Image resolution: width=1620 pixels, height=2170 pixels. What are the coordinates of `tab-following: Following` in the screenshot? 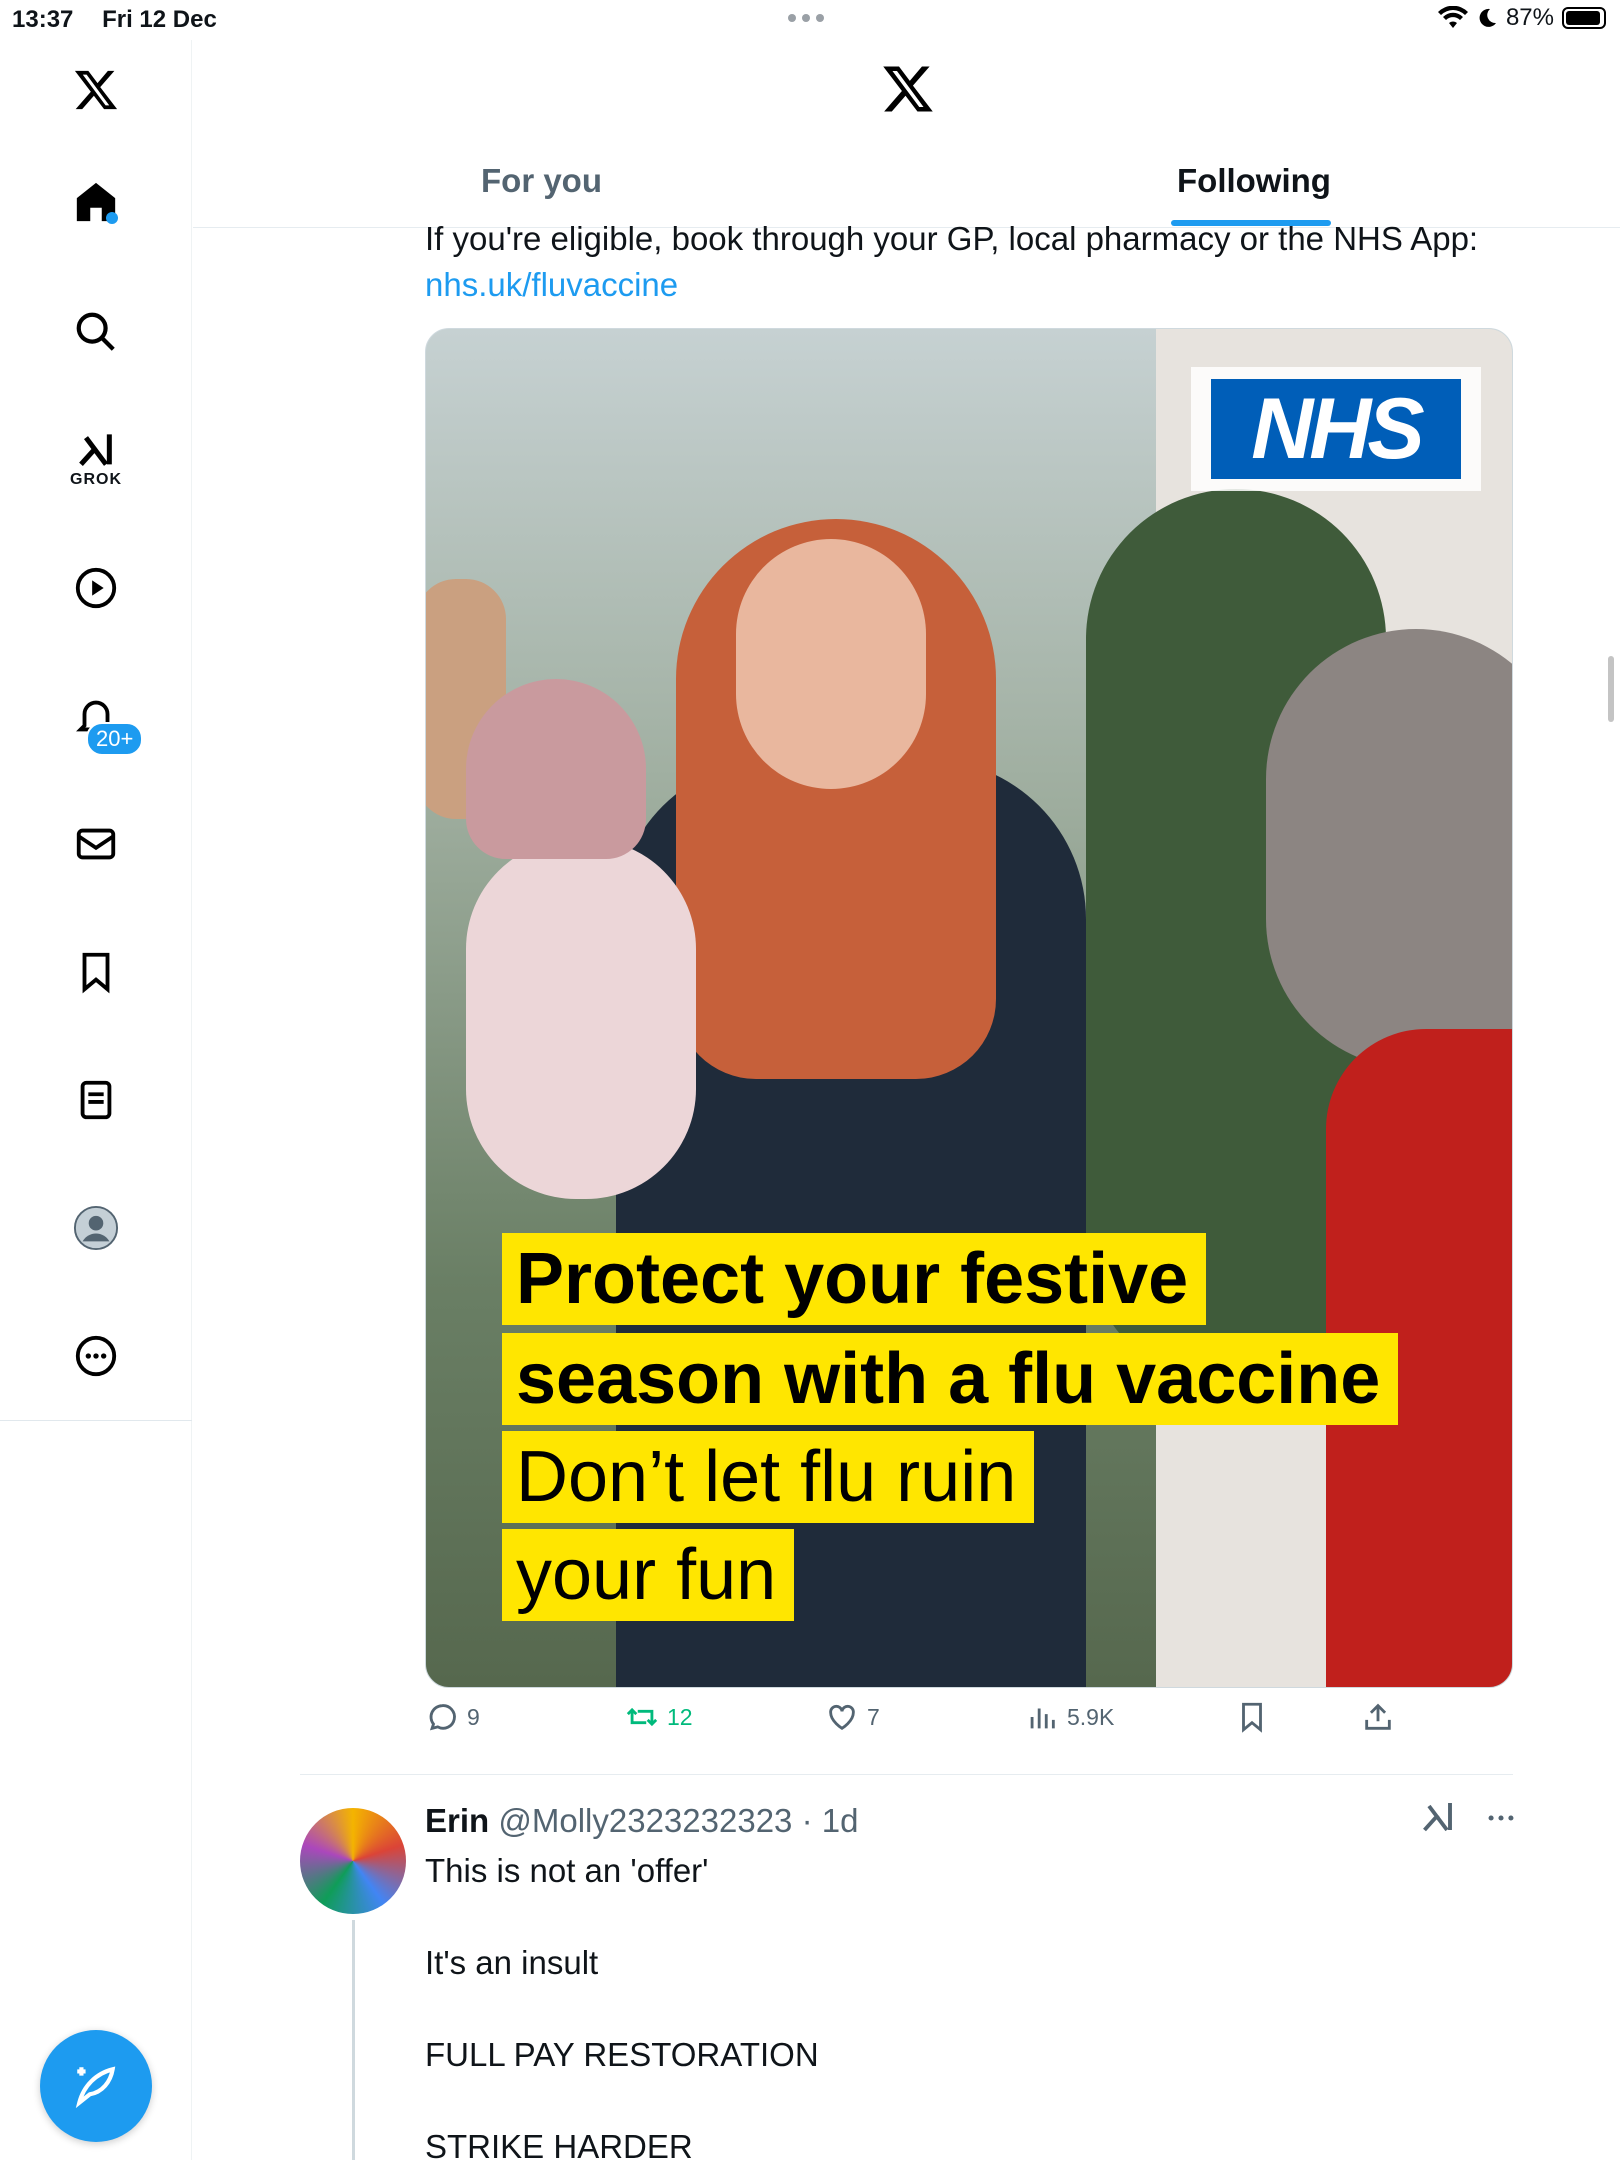 It's located at (1254, 181).